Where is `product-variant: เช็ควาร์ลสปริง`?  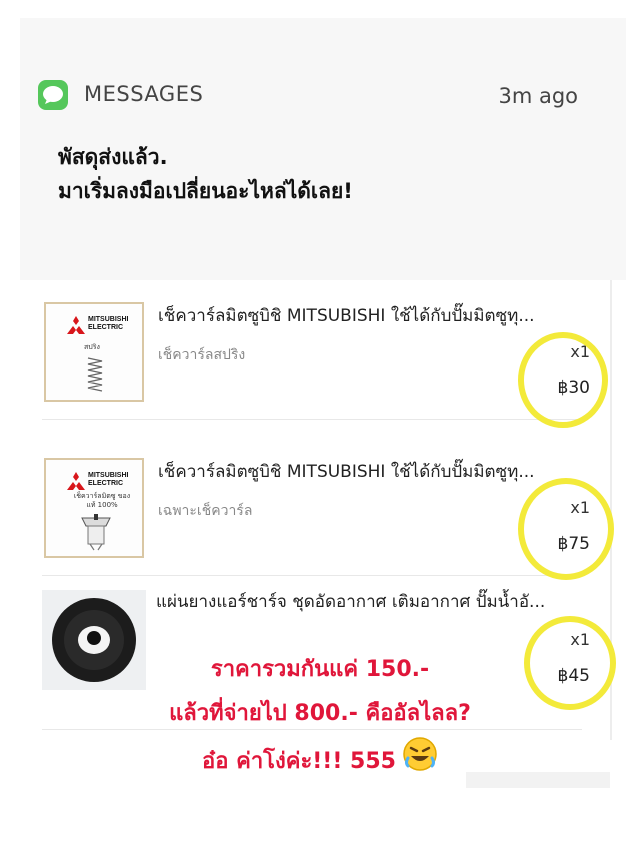 product-variant: เช็ควาร์ลสปริง is located at coordinates (202, 355).